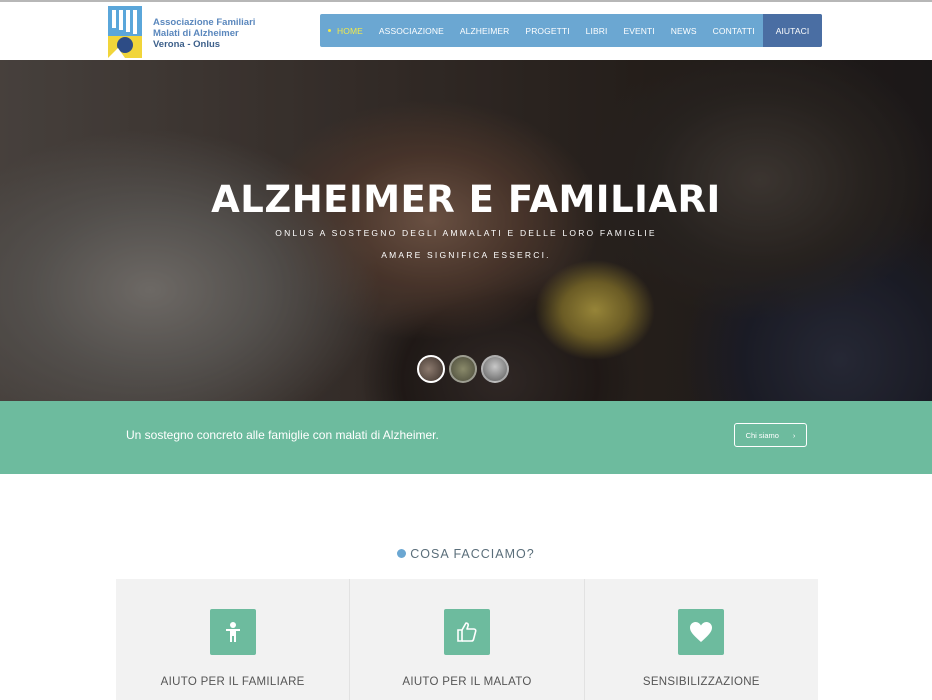  I want to click on nav-item-associazione: ASSOCIAZIONE, so click(411, 30).